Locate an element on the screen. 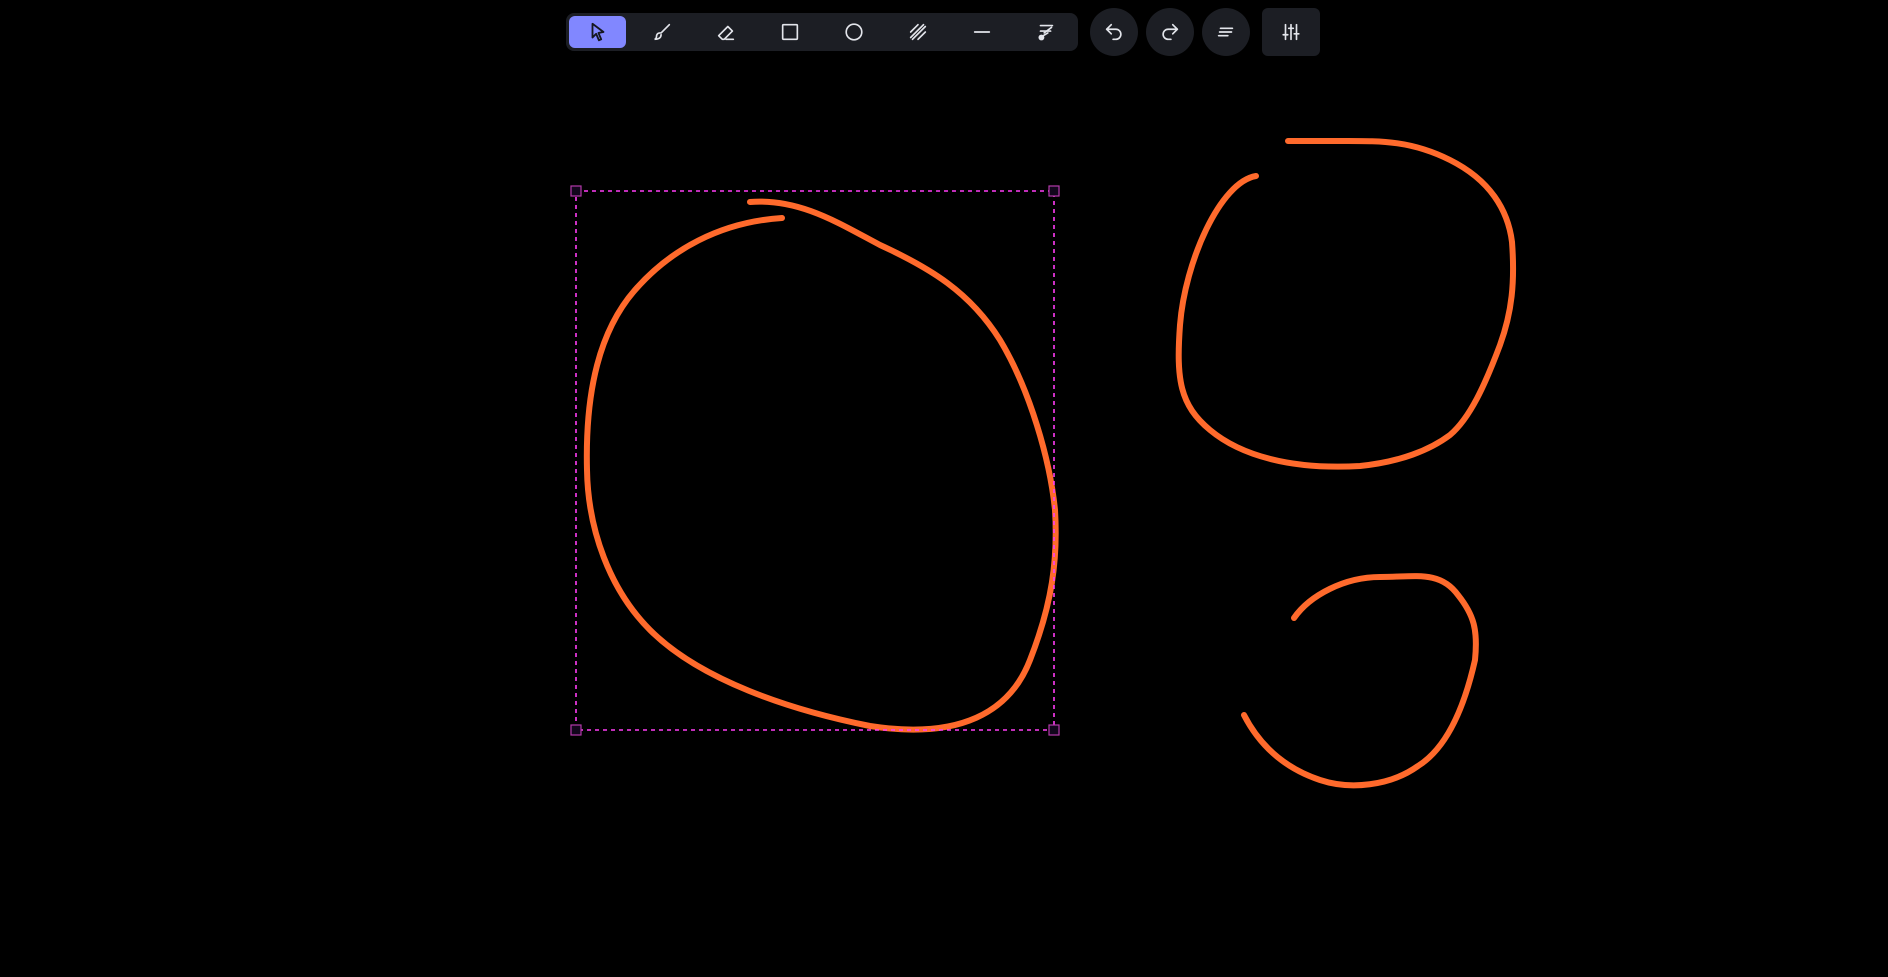 Image resolution: width=1888 pixels, height=977 pixels. lower-right-loop-stroke is located at coordinates (1360, 681).